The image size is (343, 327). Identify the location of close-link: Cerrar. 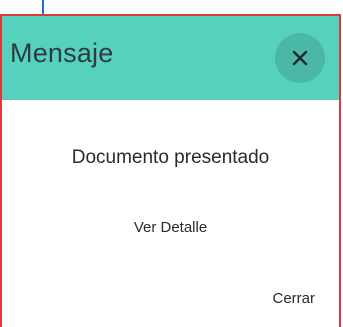
(293, 298).